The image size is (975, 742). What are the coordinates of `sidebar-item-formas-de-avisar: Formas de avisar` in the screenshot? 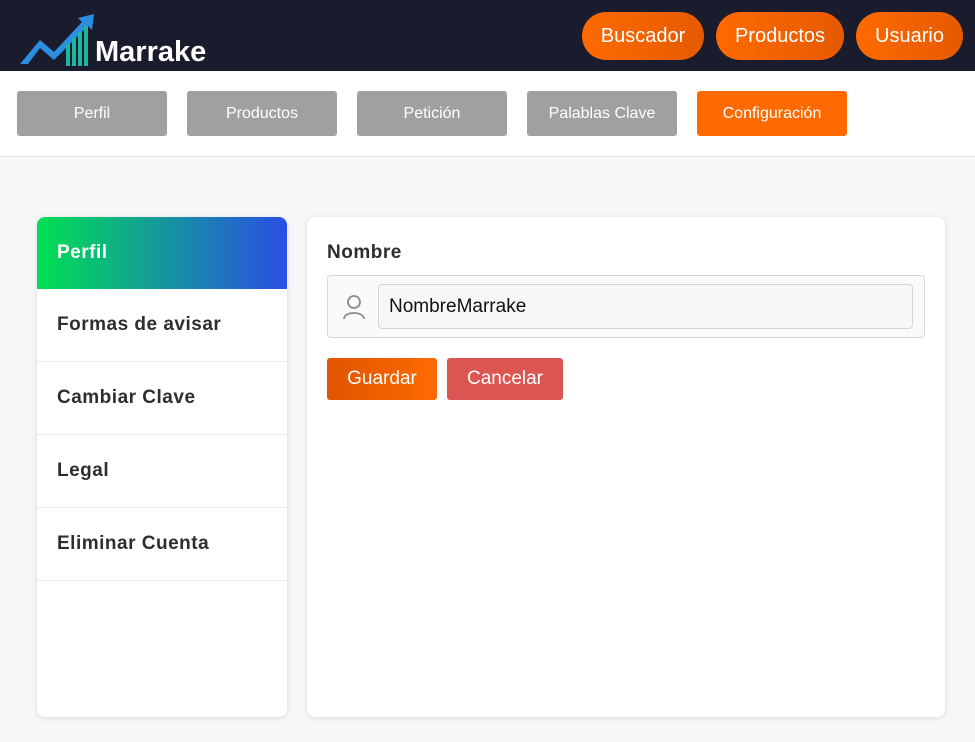 It's located at (162, 325).